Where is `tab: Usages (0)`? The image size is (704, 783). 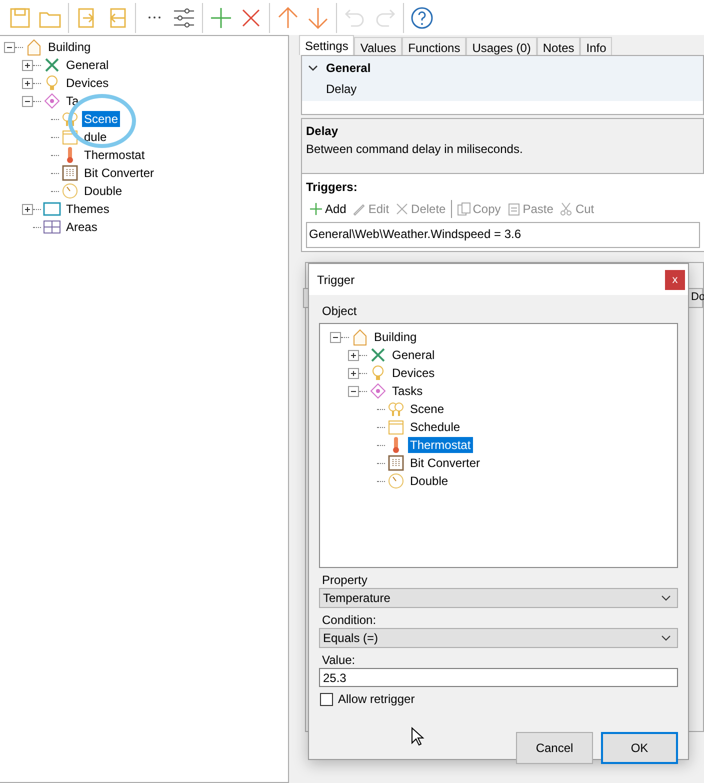 tab: Usages (0) is located at coordinates (501, 46).